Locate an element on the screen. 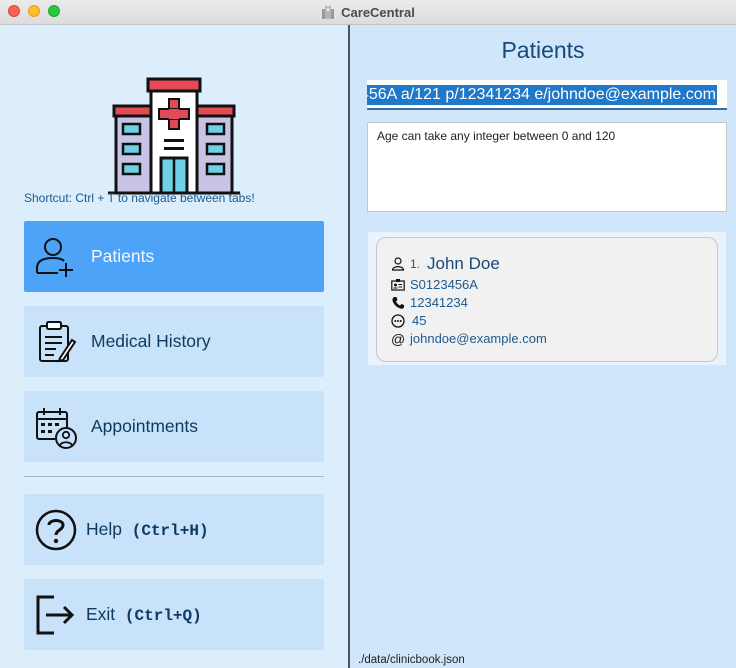 The width and height of the screenshot is (736, 668). id-card-icon is located at coordinates (398, 284).